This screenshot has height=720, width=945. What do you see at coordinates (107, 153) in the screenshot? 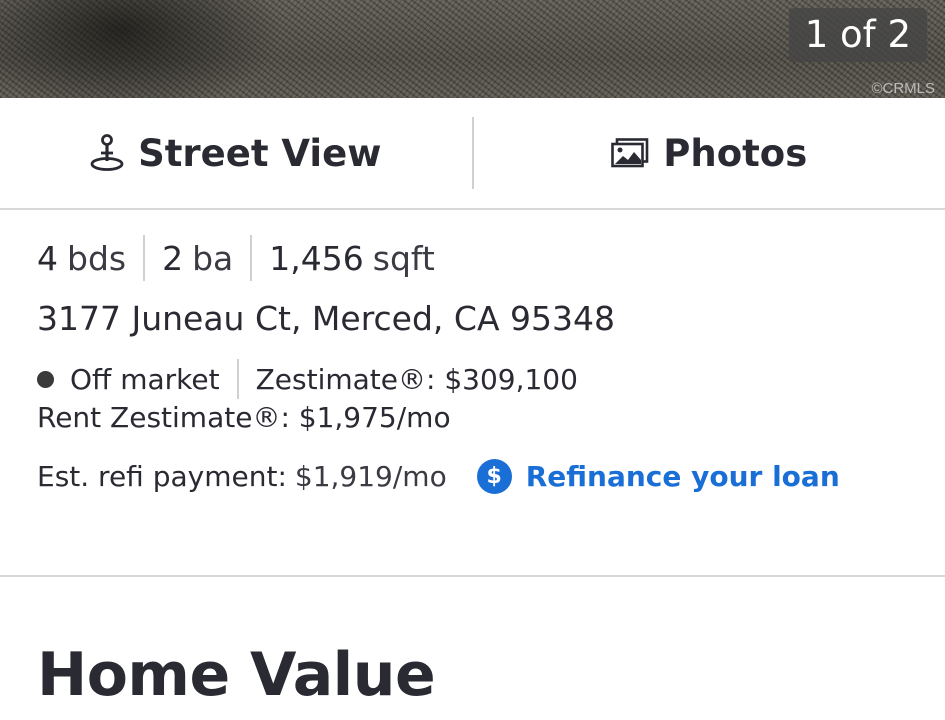
I see `street-view-pin-icon` at bounding box center [107, 153].